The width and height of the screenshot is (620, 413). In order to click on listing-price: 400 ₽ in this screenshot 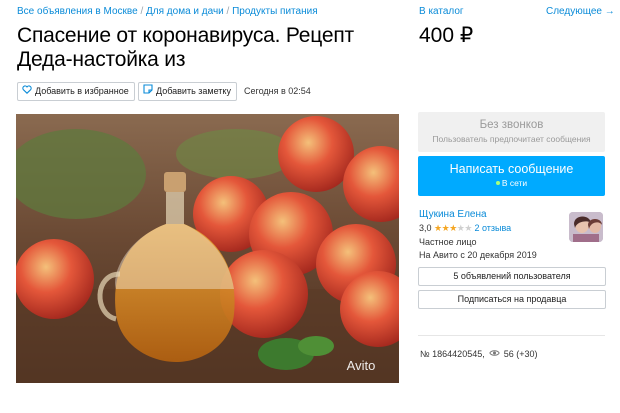, I will do `click(446, 35)`.